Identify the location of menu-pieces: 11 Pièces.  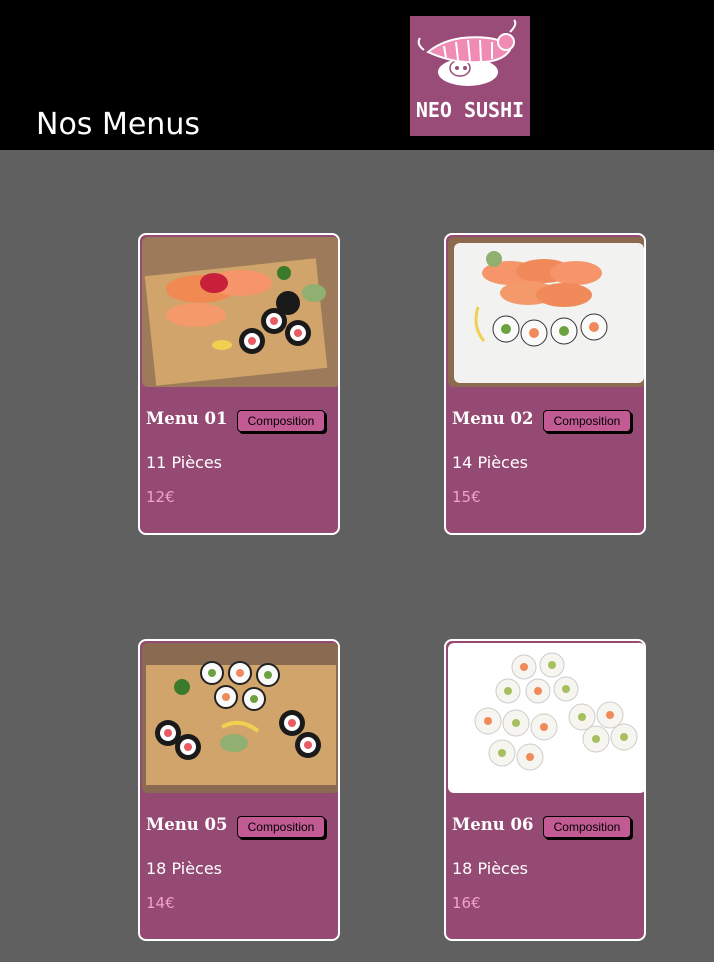
(184, 462).